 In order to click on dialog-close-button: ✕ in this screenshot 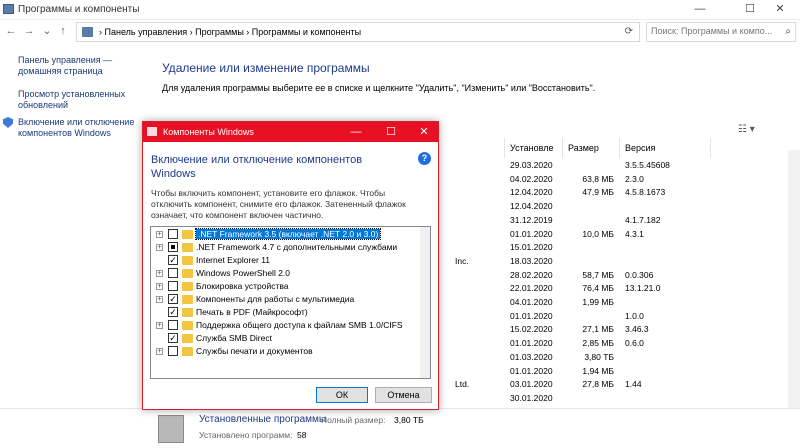, I will do `click(424, 132)`.